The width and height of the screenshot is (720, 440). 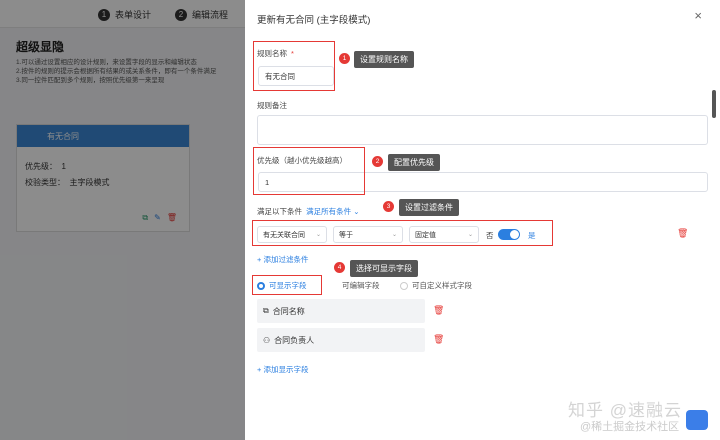 I want to click on annotation-callout: 设置过滤条件, so click(x=429, y=207).